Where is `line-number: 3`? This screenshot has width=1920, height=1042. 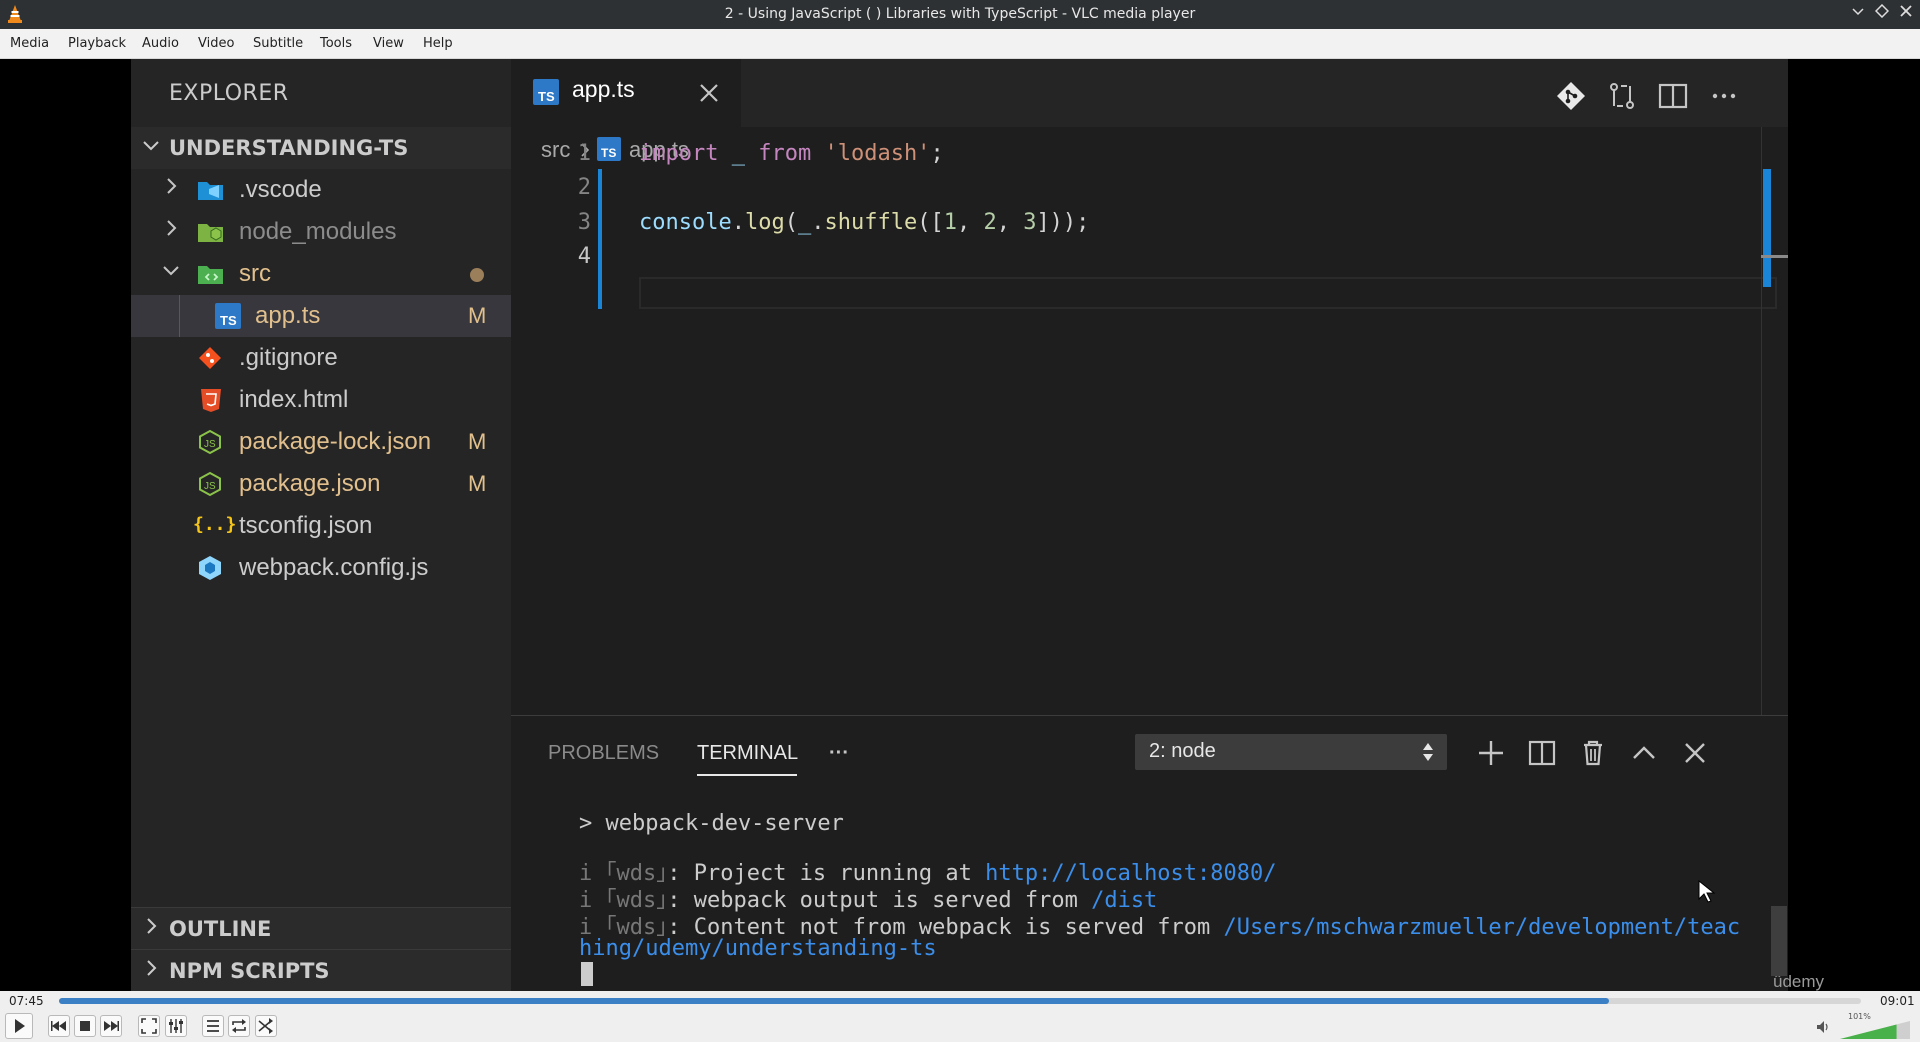
line-number: 3 is located at coordinates (584, 222).